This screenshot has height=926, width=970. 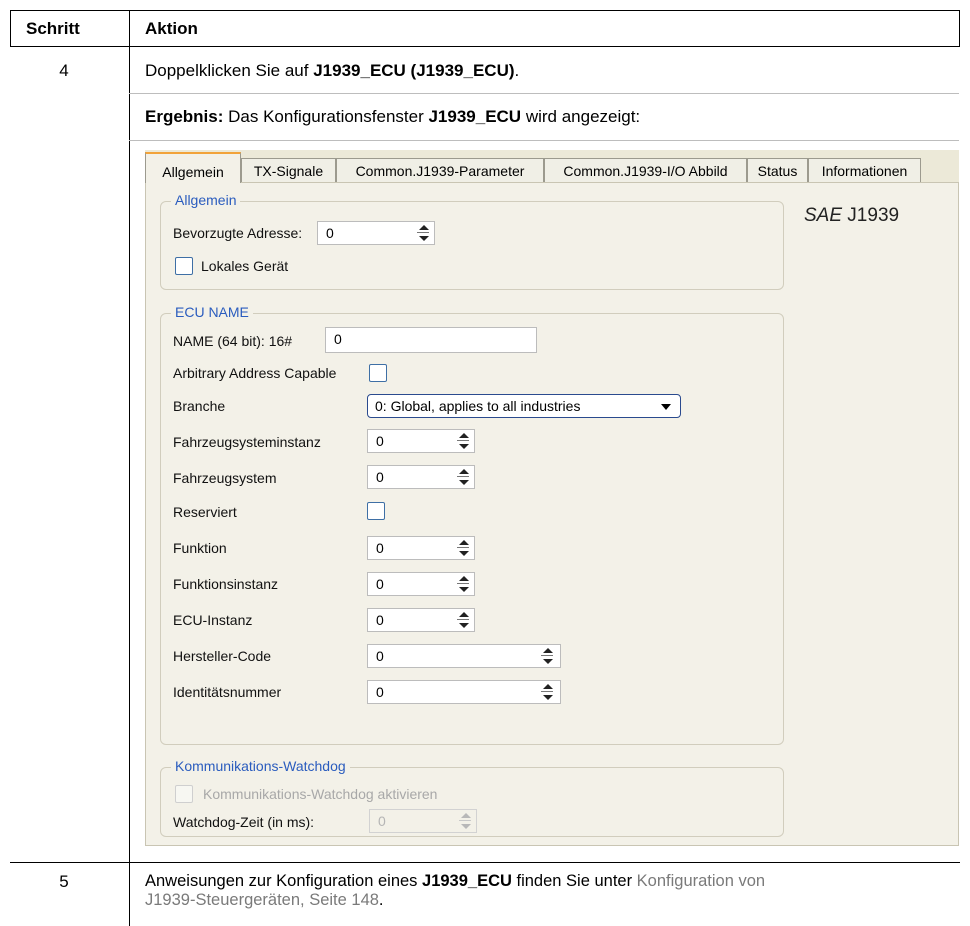 What do you see at coordinates (200, 548) in the screenshot?
I see `function-label: Funktion` at bounding box center [200, 548].